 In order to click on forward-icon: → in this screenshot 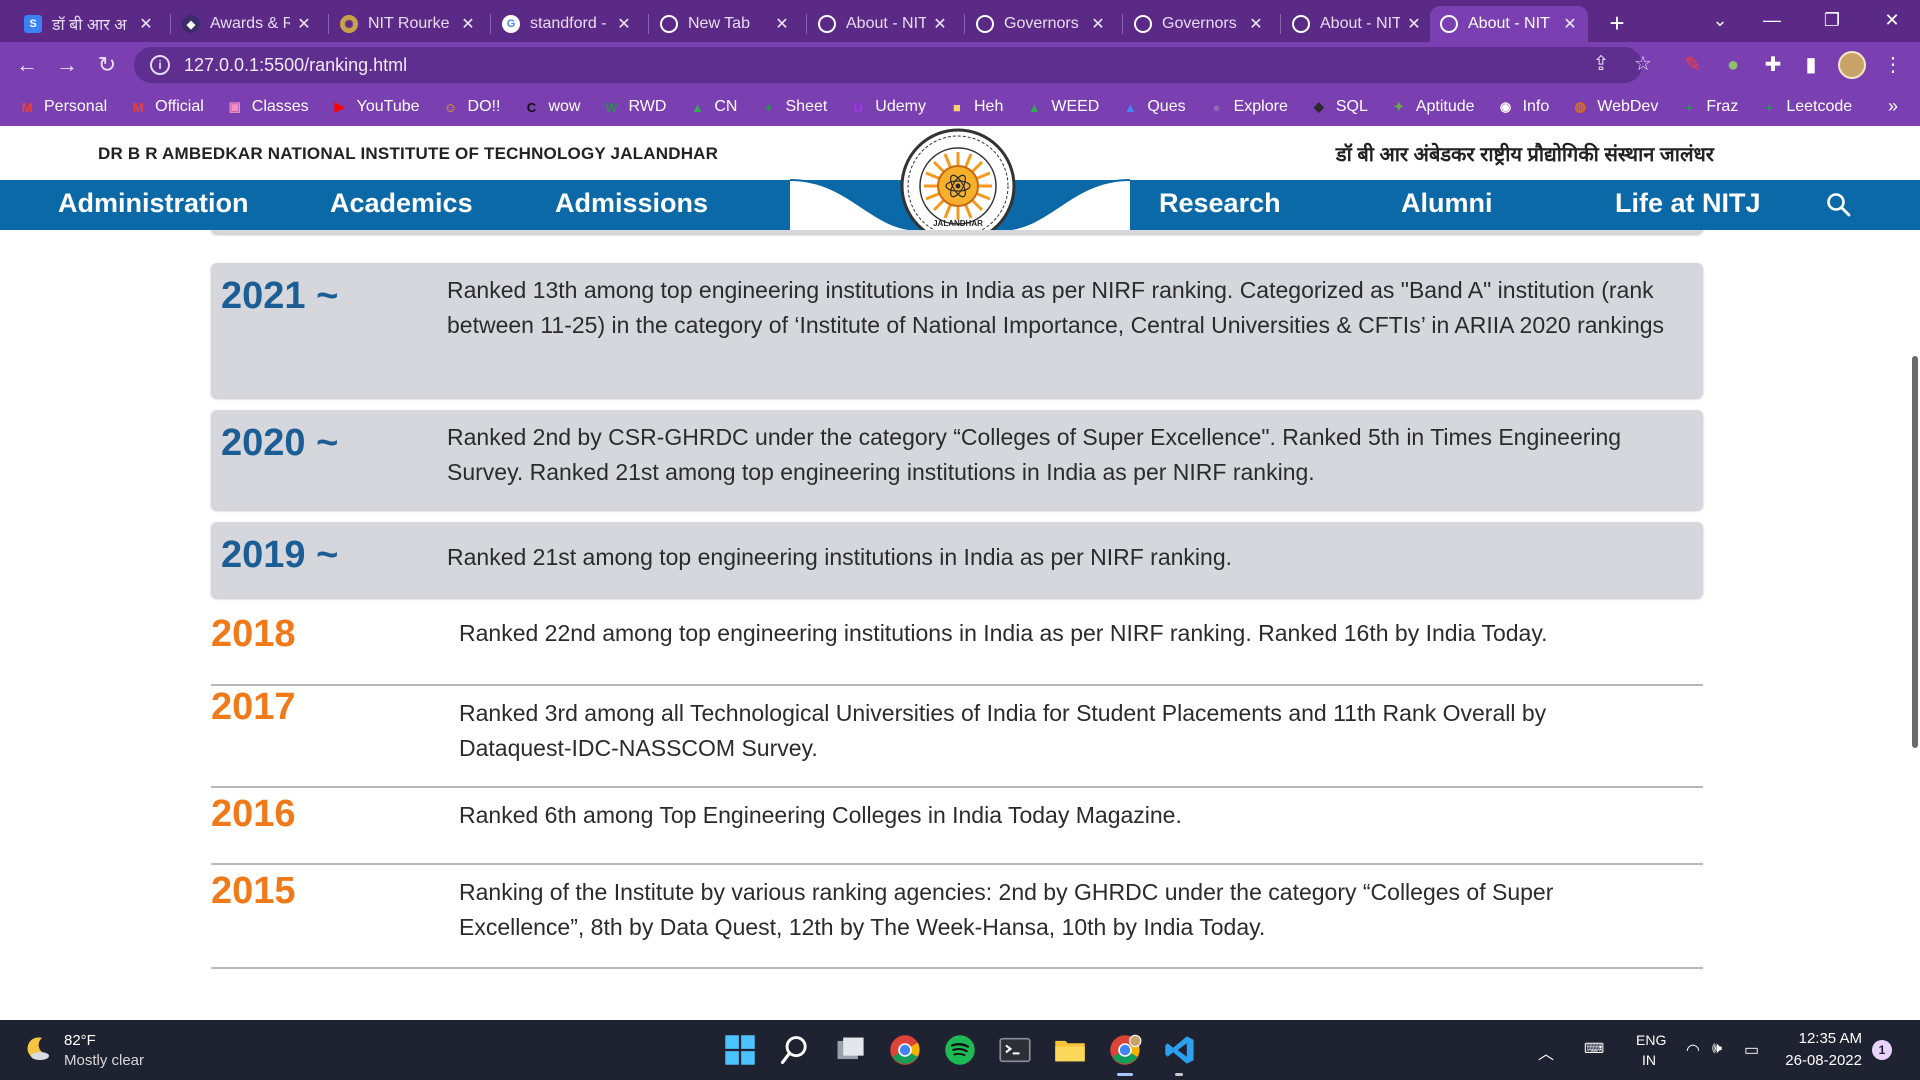, I will do `click(67, 65)`.